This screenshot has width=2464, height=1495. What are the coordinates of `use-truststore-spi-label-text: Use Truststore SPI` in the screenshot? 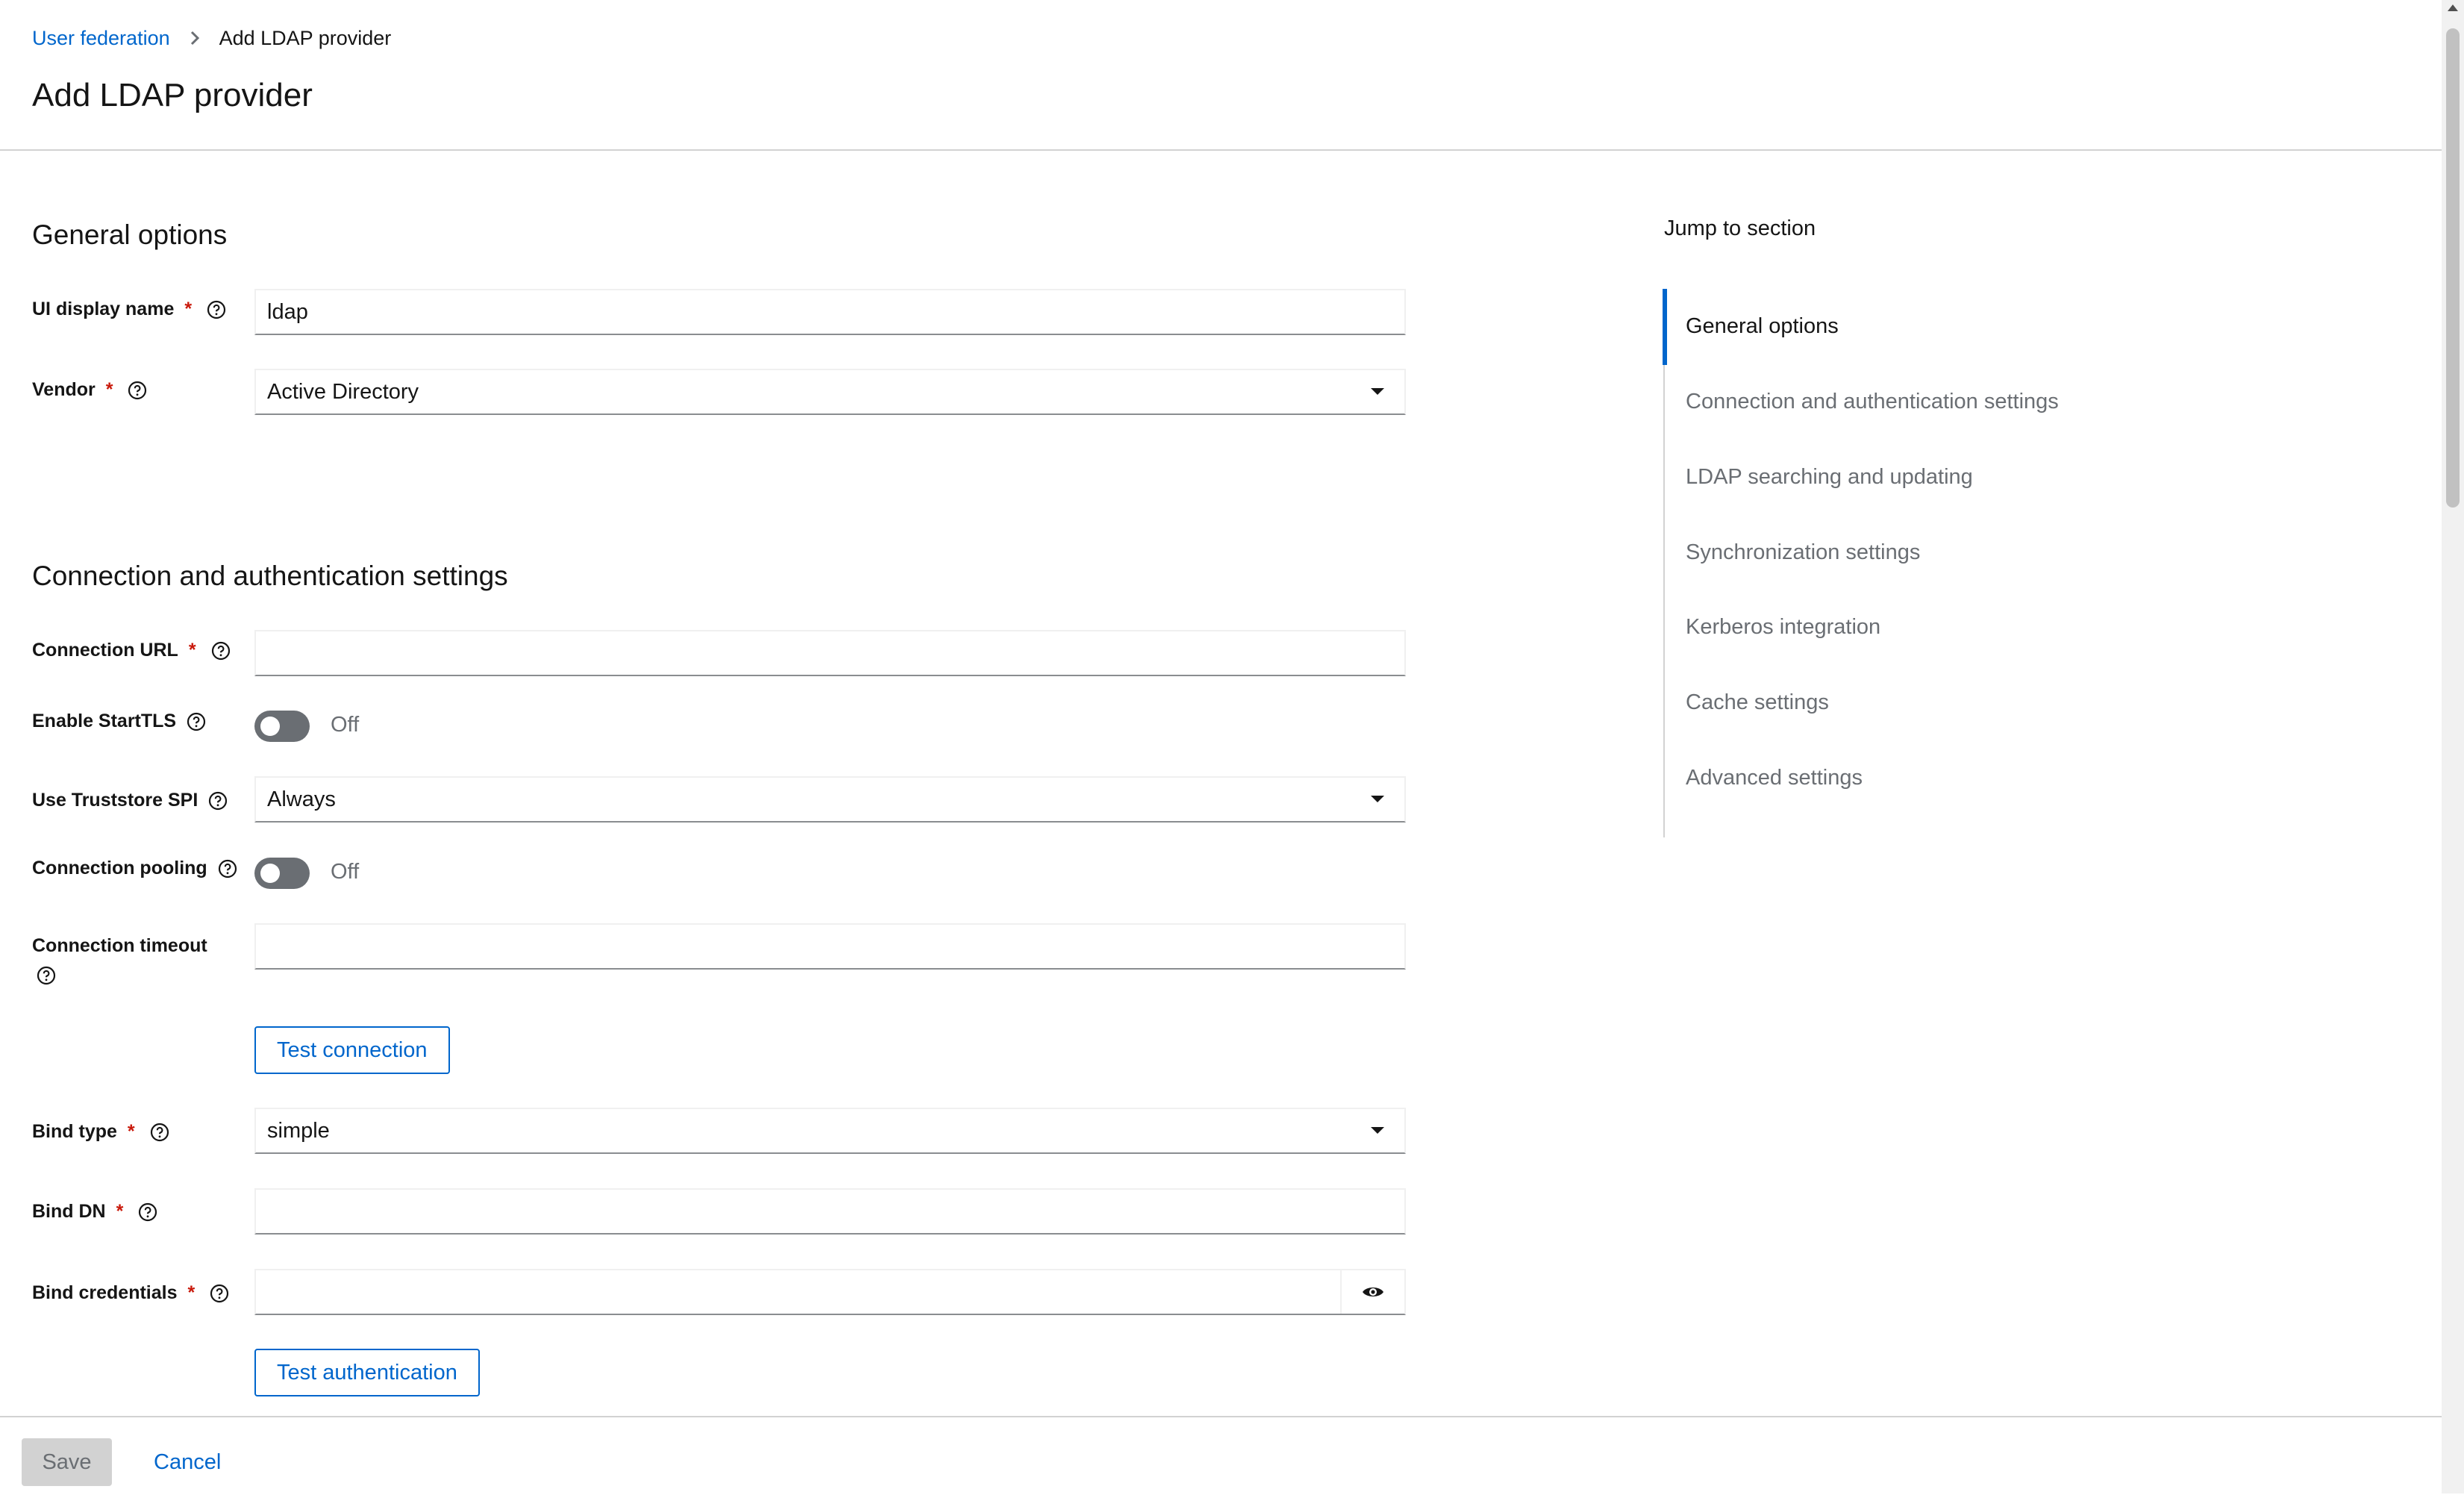 It's located at (115, 800).